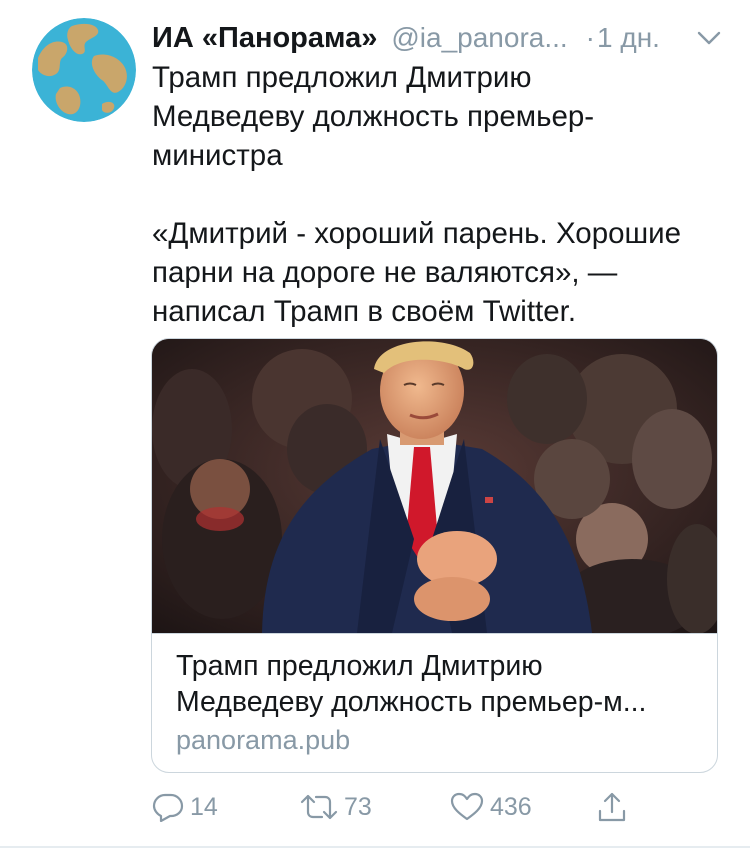 This screenshot has height=848, width=750. I want to click on card-domain: panorama.pub, so click(263, 740).